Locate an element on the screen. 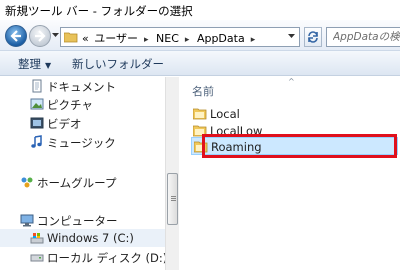 Image resolution: width=400 pixels, height=270 pixels. disk-icon is located at coordinates (37, 258).